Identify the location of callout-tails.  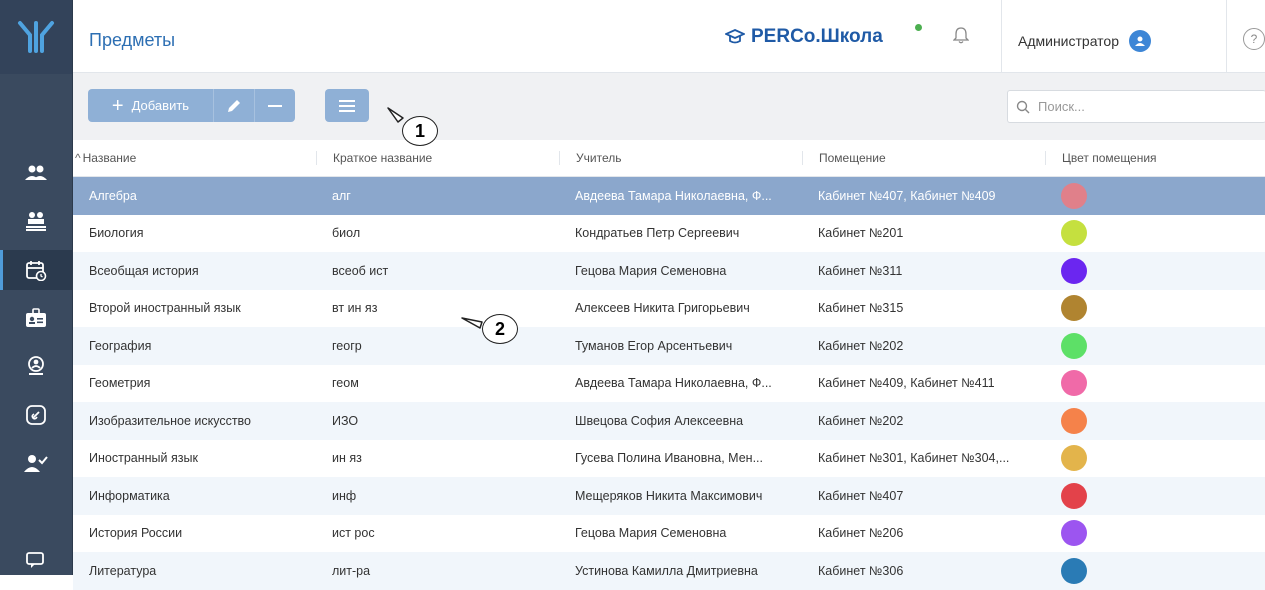
(435, 218).